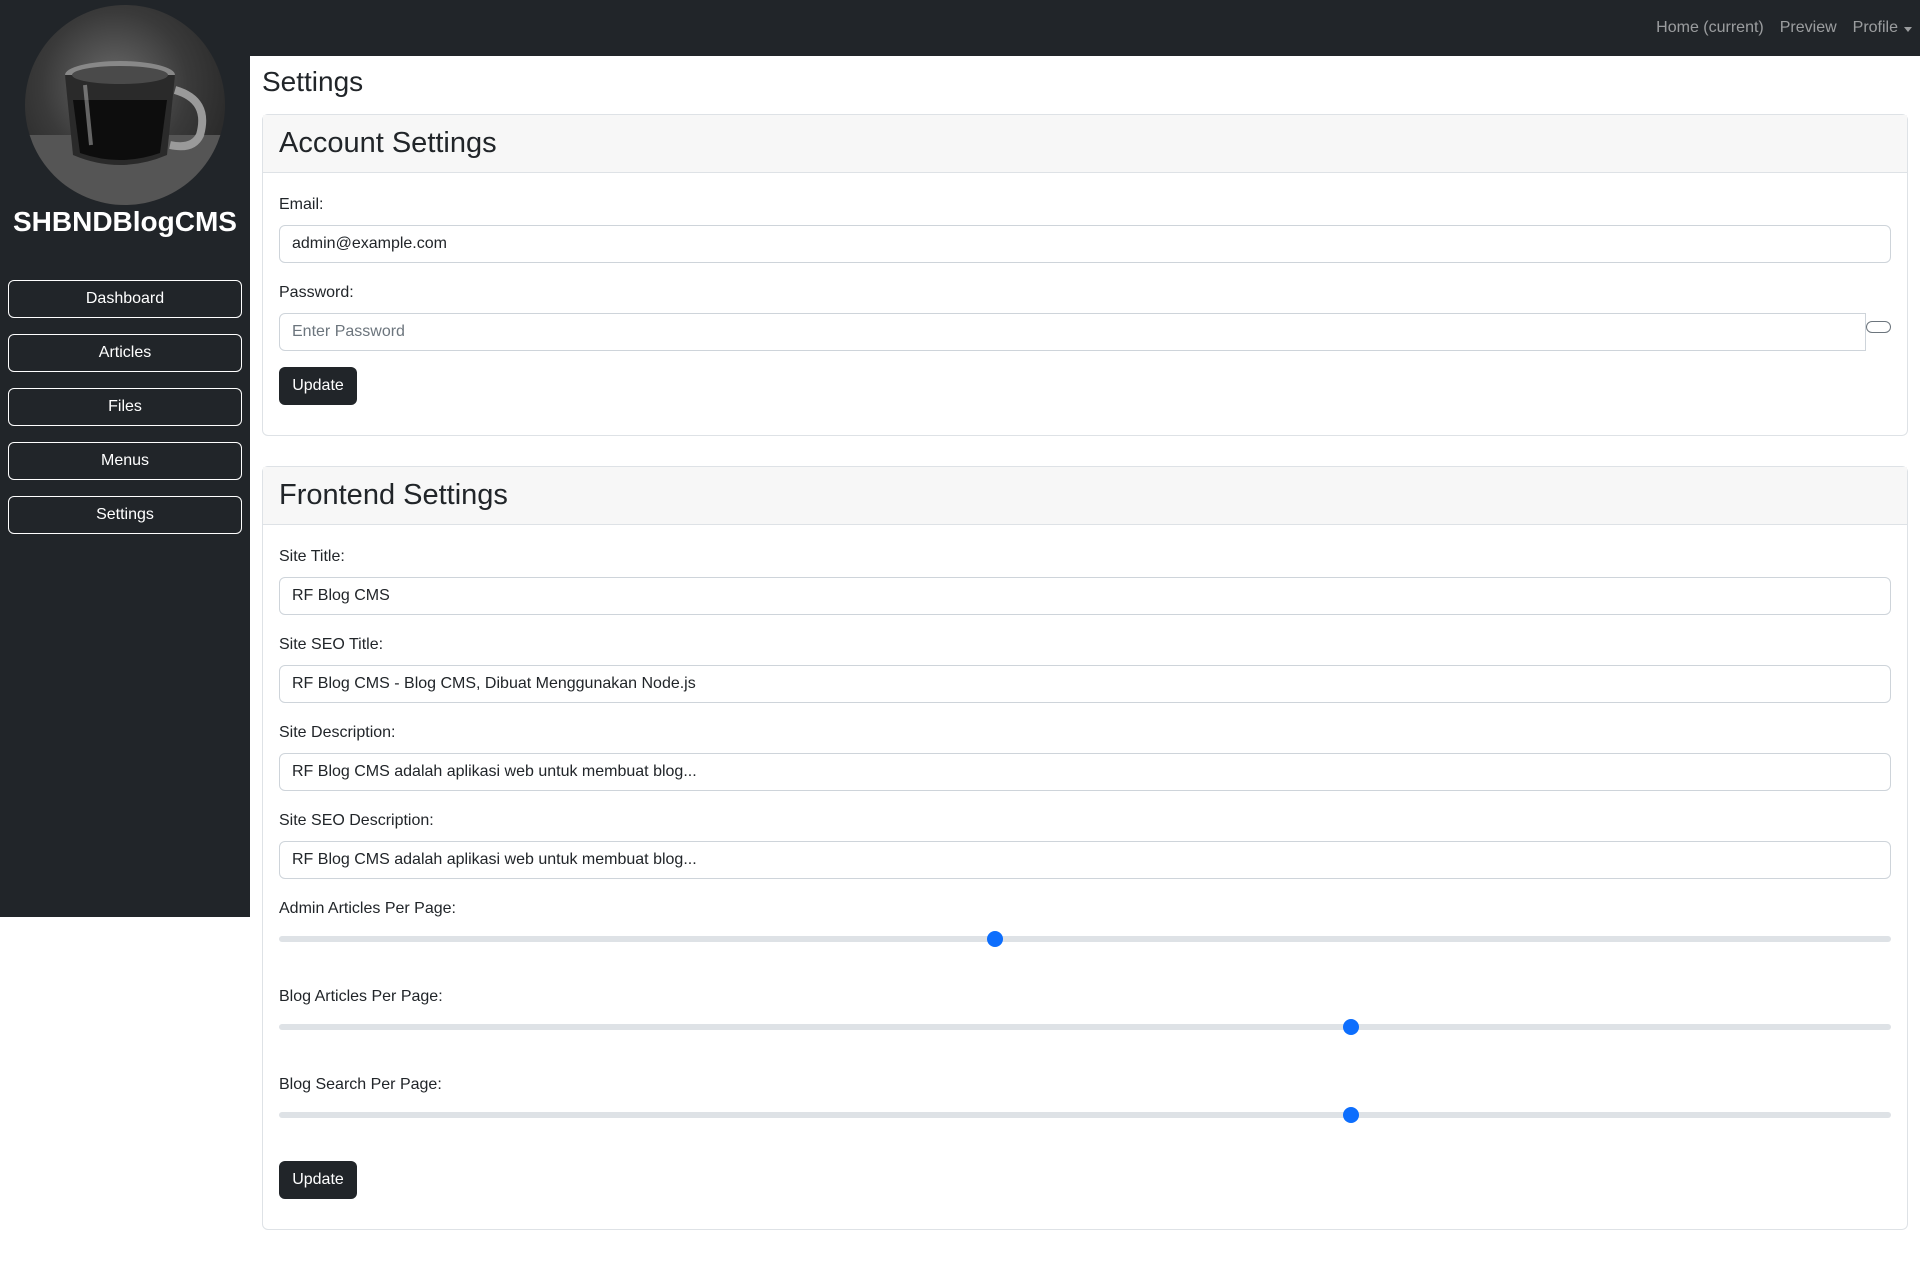 The width and height of the screenshot is (1920, 1279). I want to click on seo-title-field, so click(1085, 684).